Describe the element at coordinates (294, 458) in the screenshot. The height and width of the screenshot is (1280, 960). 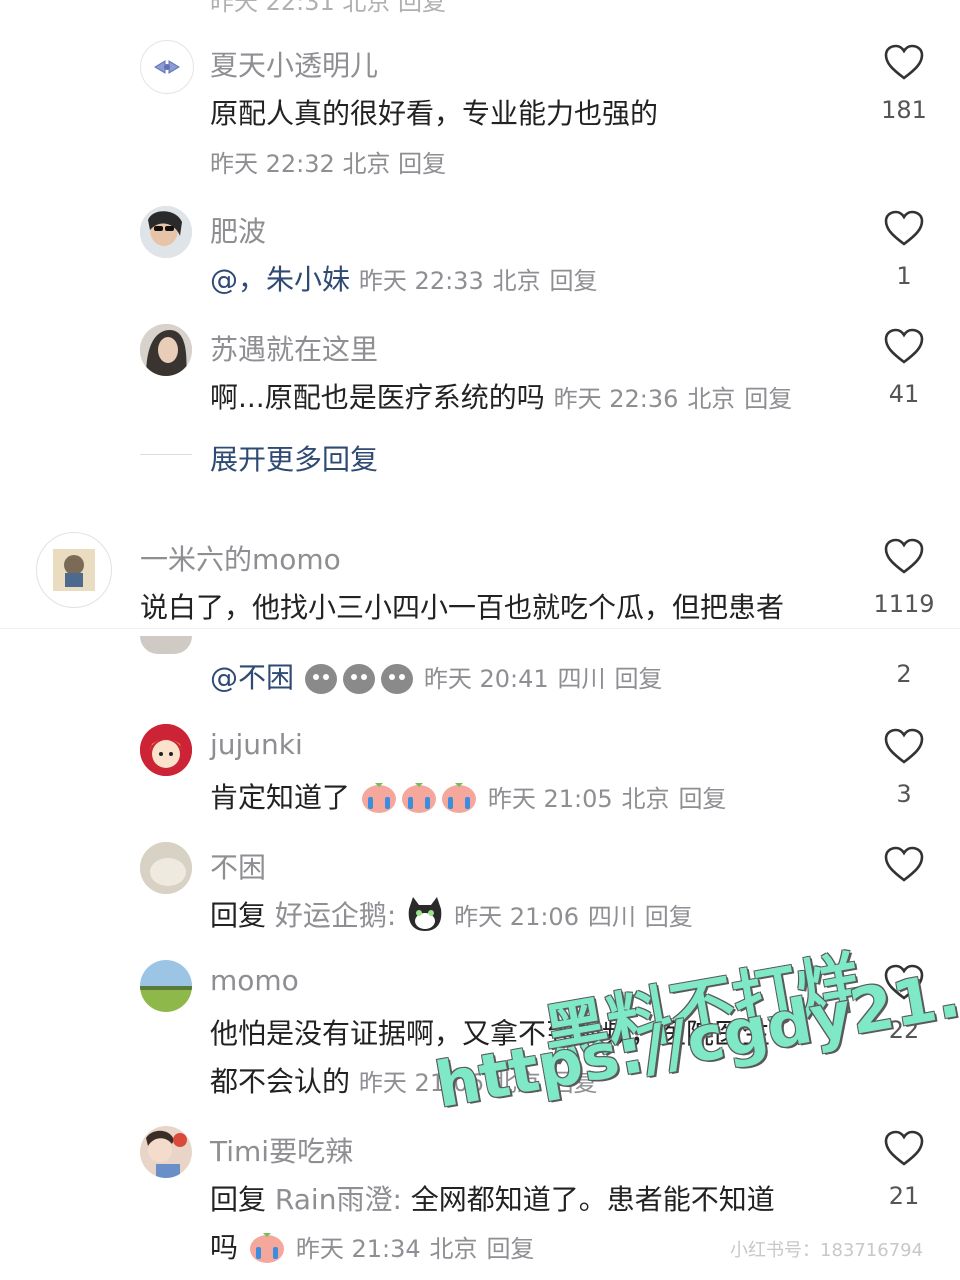
I see `expand-replies-button: 展开更多回复` at that location.